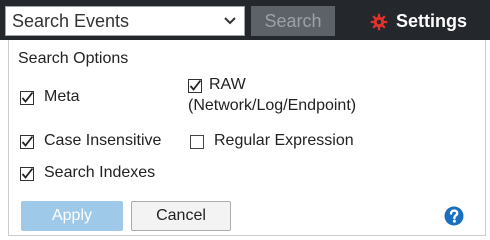 This screenshot has width=490, height=240. I want to click on search-indexes-label: Search Indexes, so click(100, 172).